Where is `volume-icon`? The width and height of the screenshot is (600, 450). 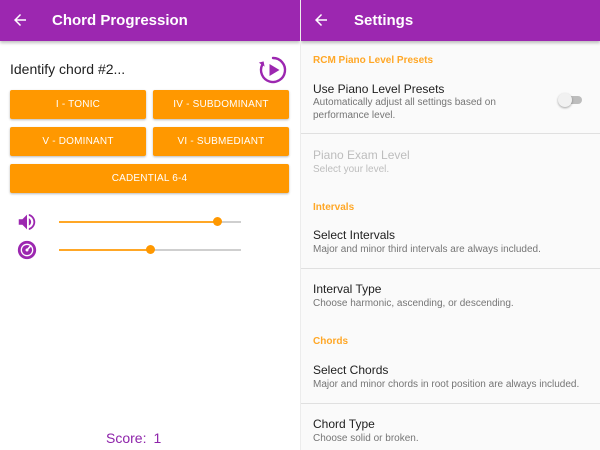
volume-icon is located at coordinates (27, 222).